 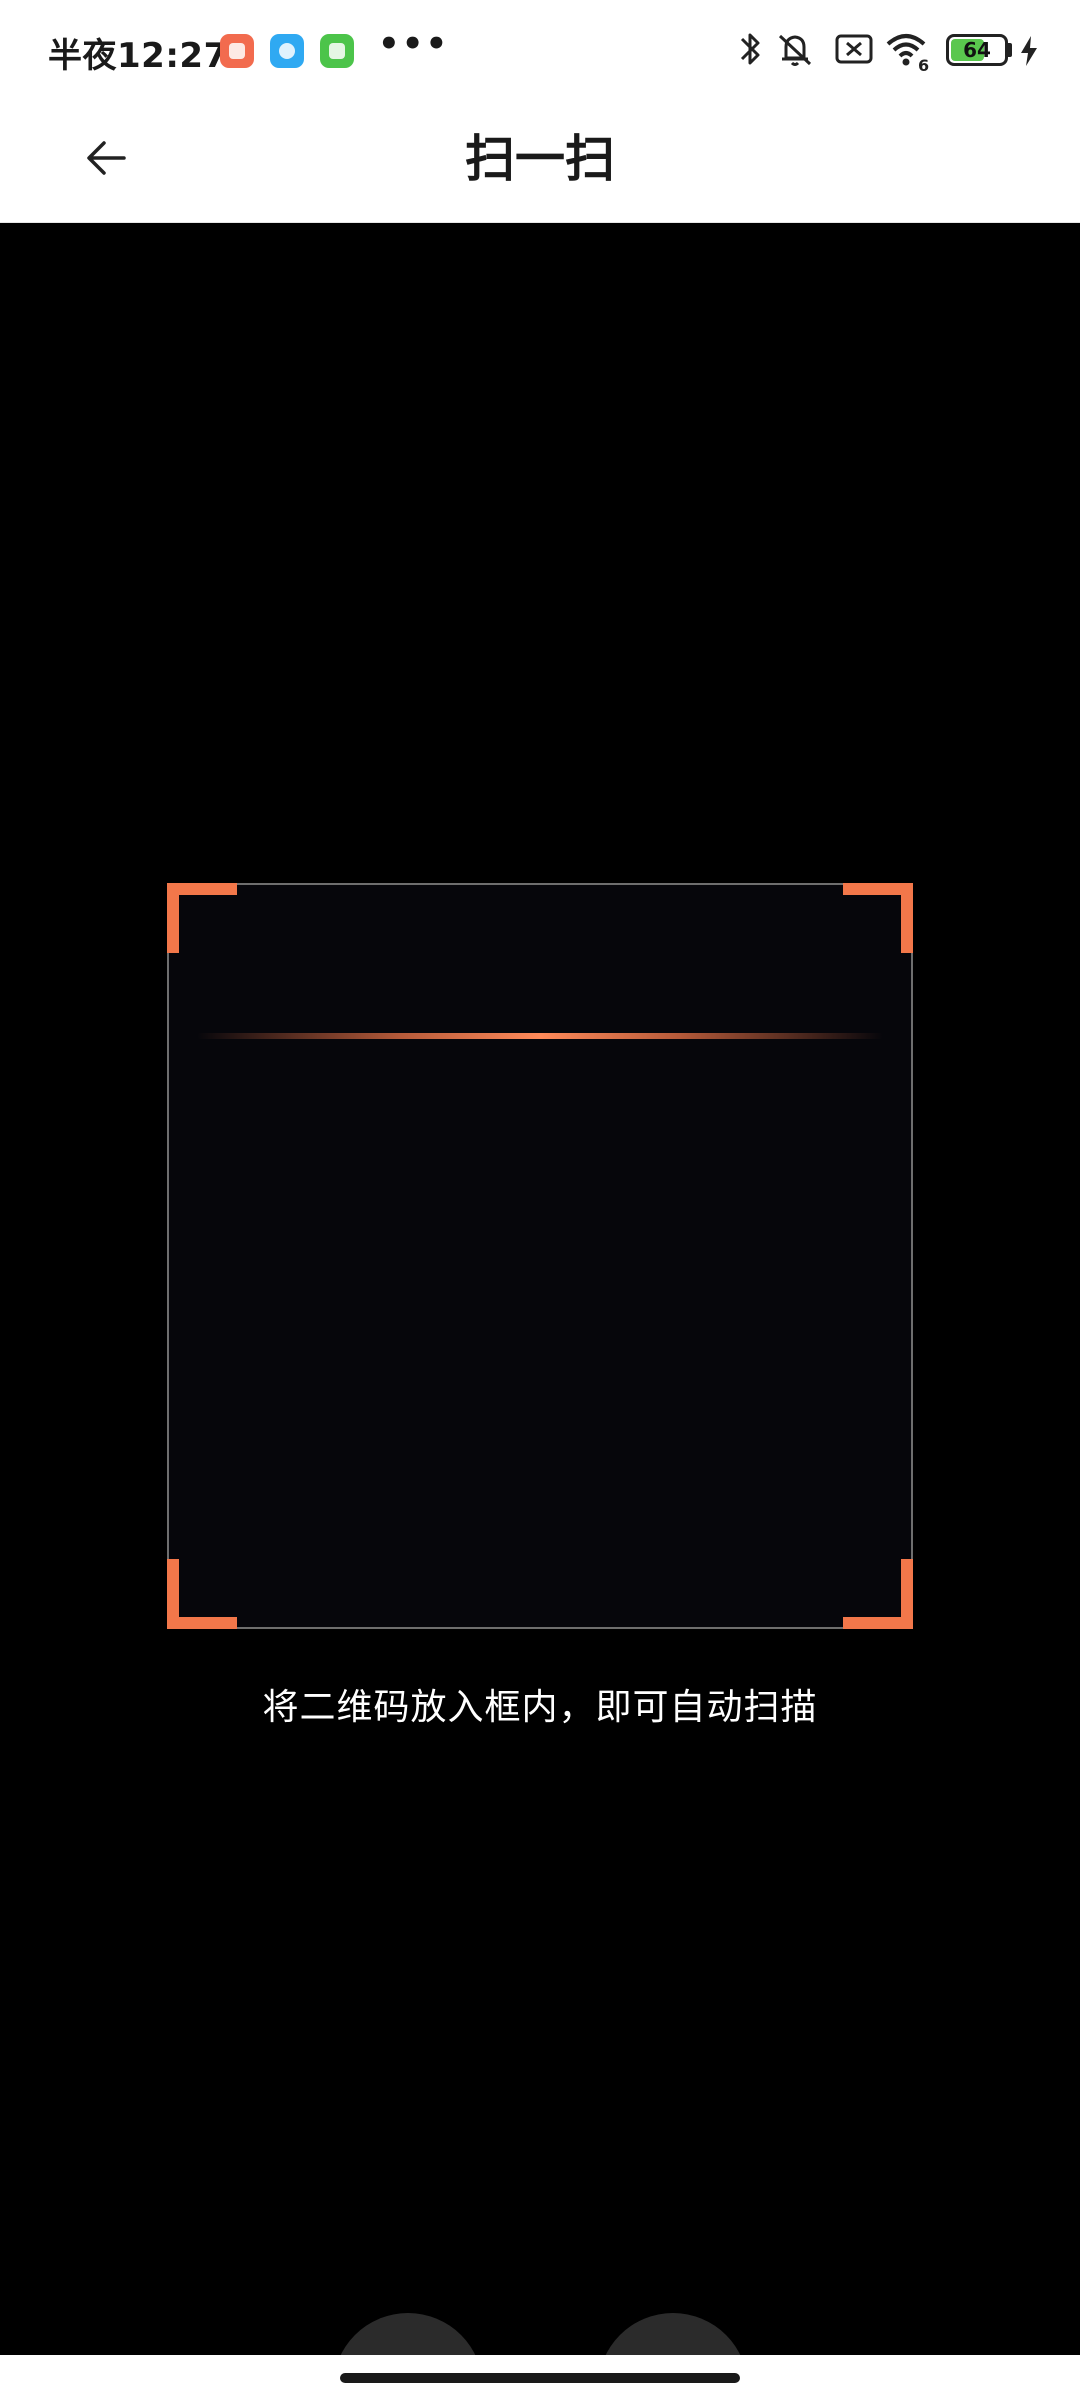 I want to click on battery-level: 64, so click(x=977, y=50).